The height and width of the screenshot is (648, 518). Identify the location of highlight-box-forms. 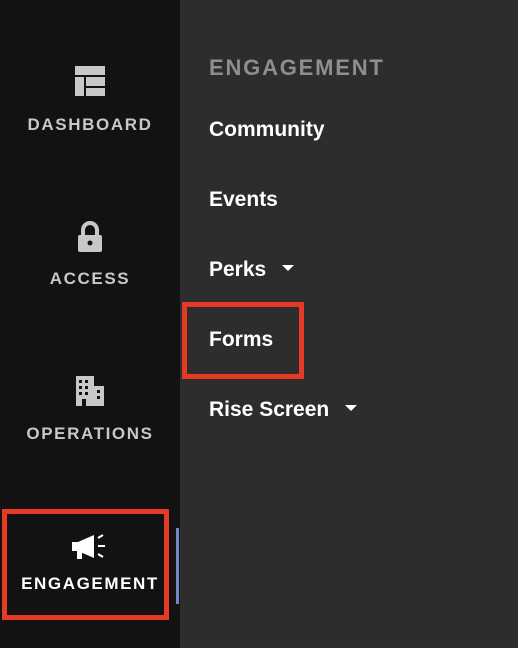
(243, 340).